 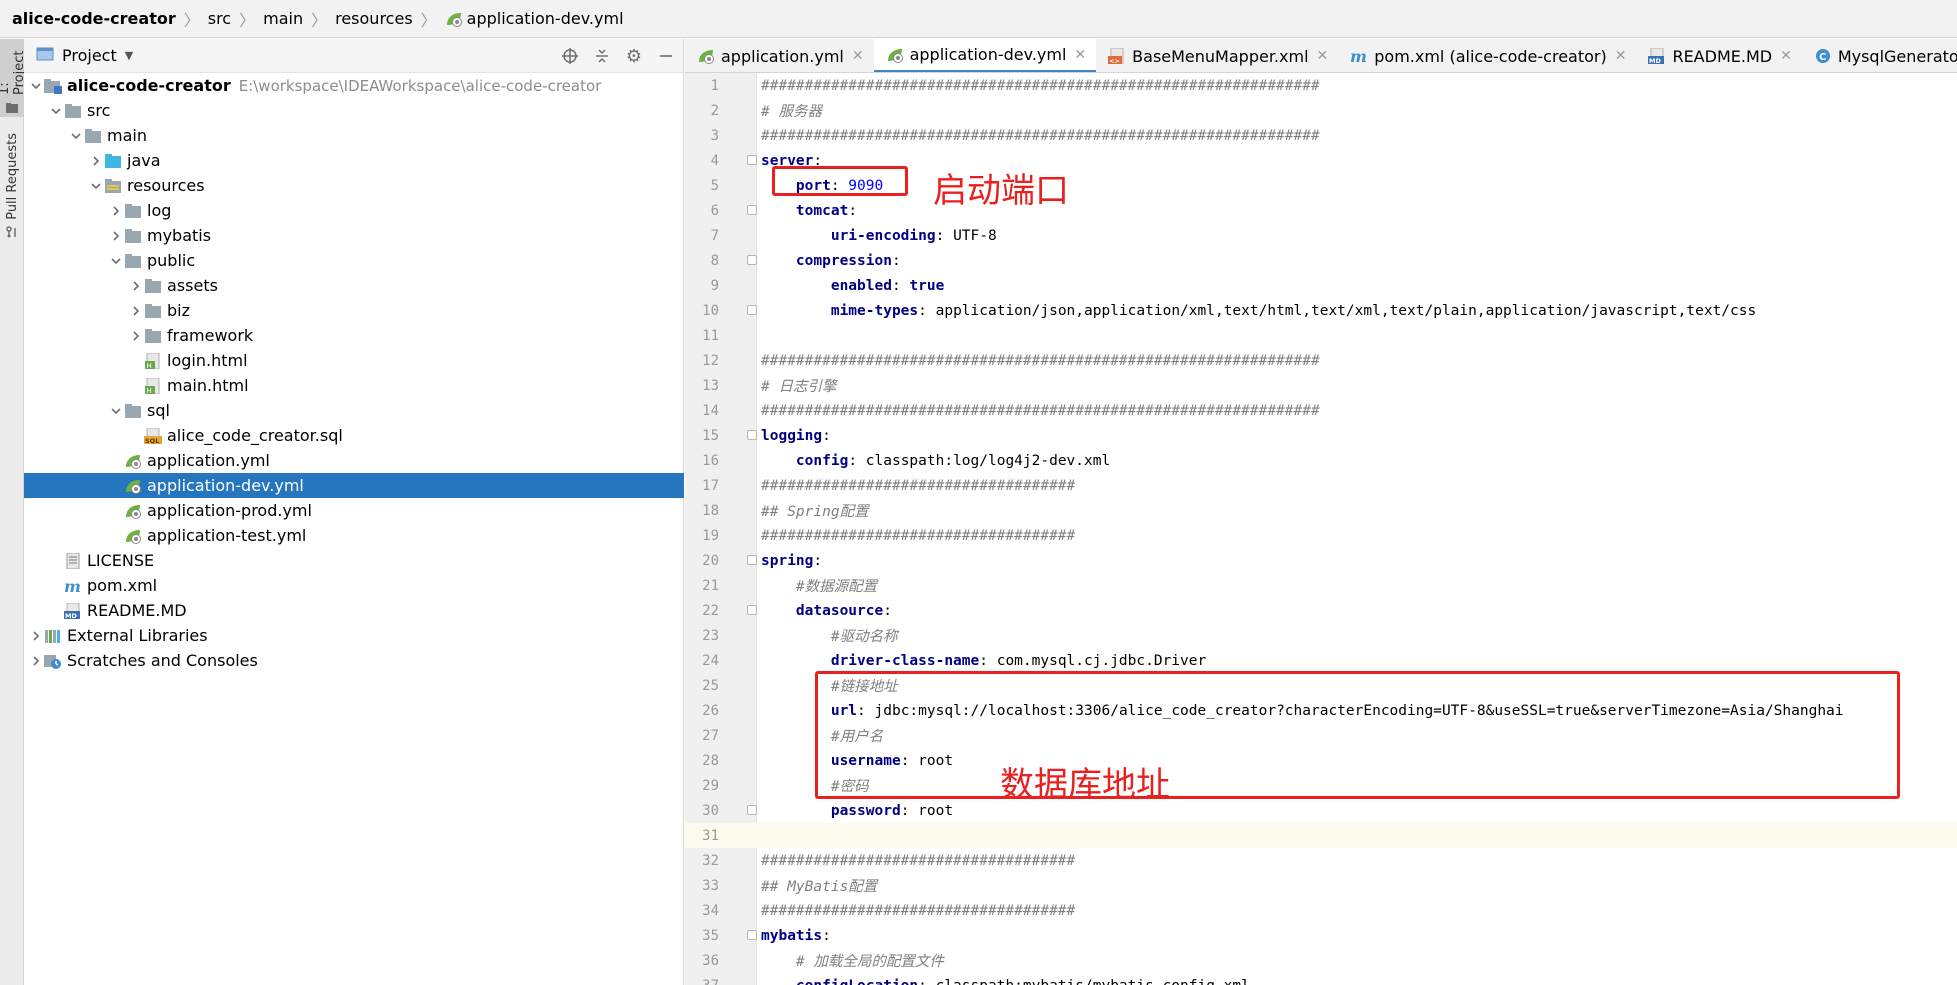 I want to click on line-number: 1, so click(x=714, y=85).